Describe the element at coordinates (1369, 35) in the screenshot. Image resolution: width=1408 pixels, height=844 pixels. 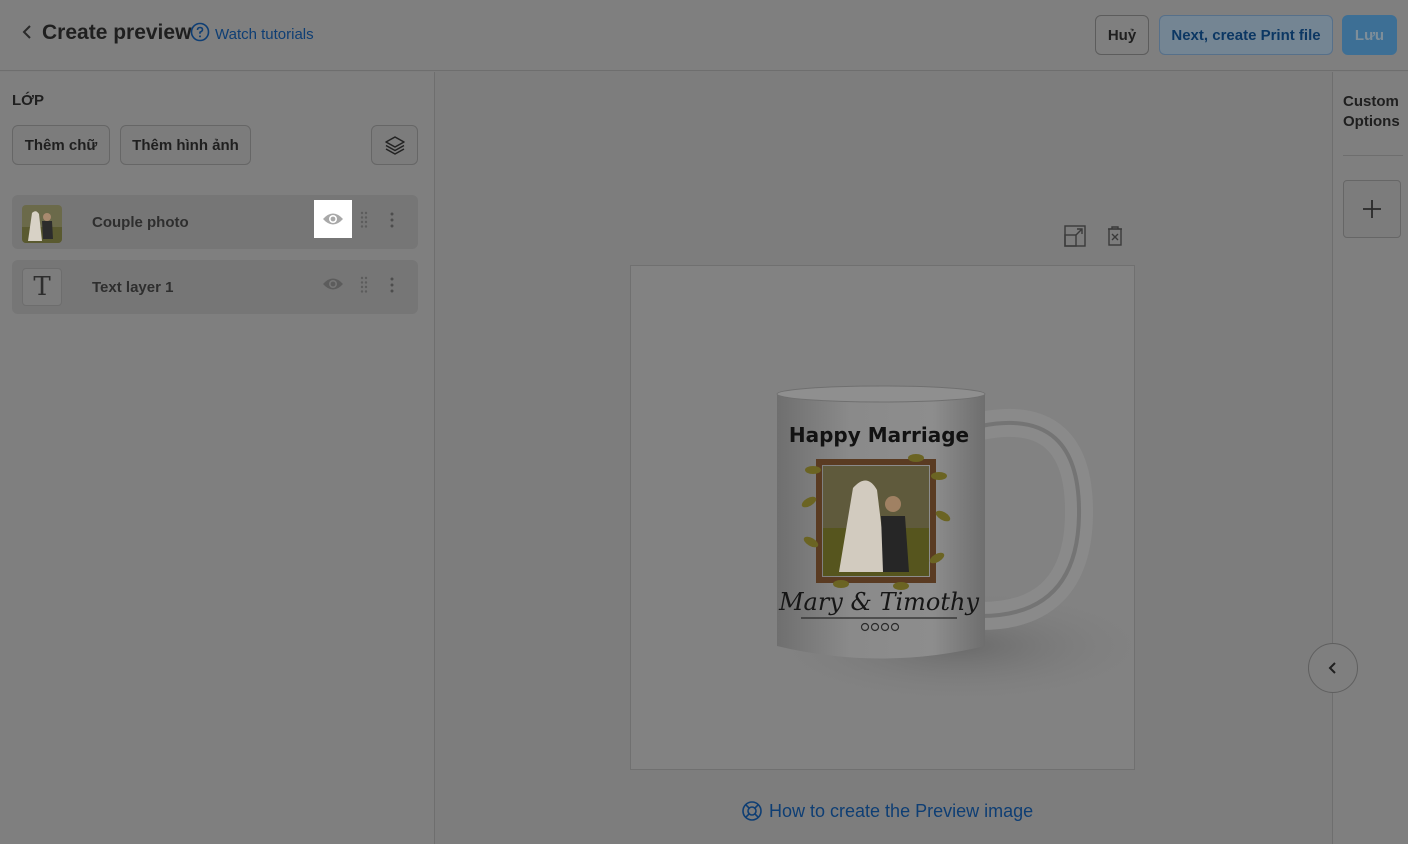
I see `save-button: Lưu` at that location.